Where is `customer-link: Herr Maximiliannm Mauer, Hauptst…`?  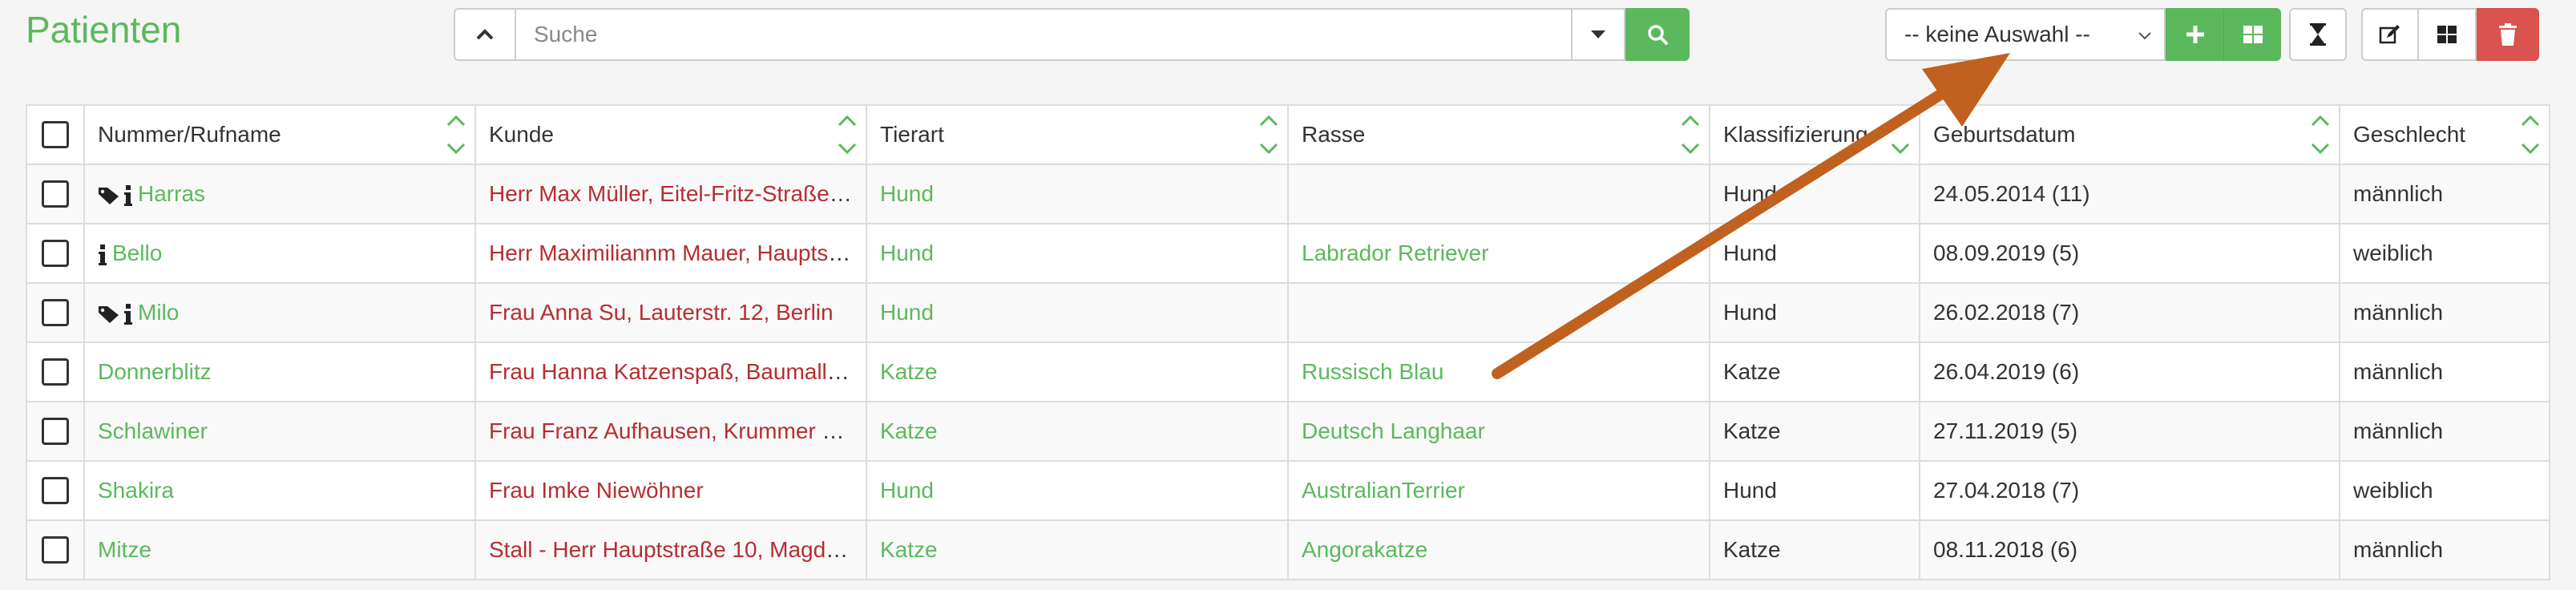
customer-link: Herr Maximiliannm Mauer, Hauptst… is located at coordinates (673, 252).